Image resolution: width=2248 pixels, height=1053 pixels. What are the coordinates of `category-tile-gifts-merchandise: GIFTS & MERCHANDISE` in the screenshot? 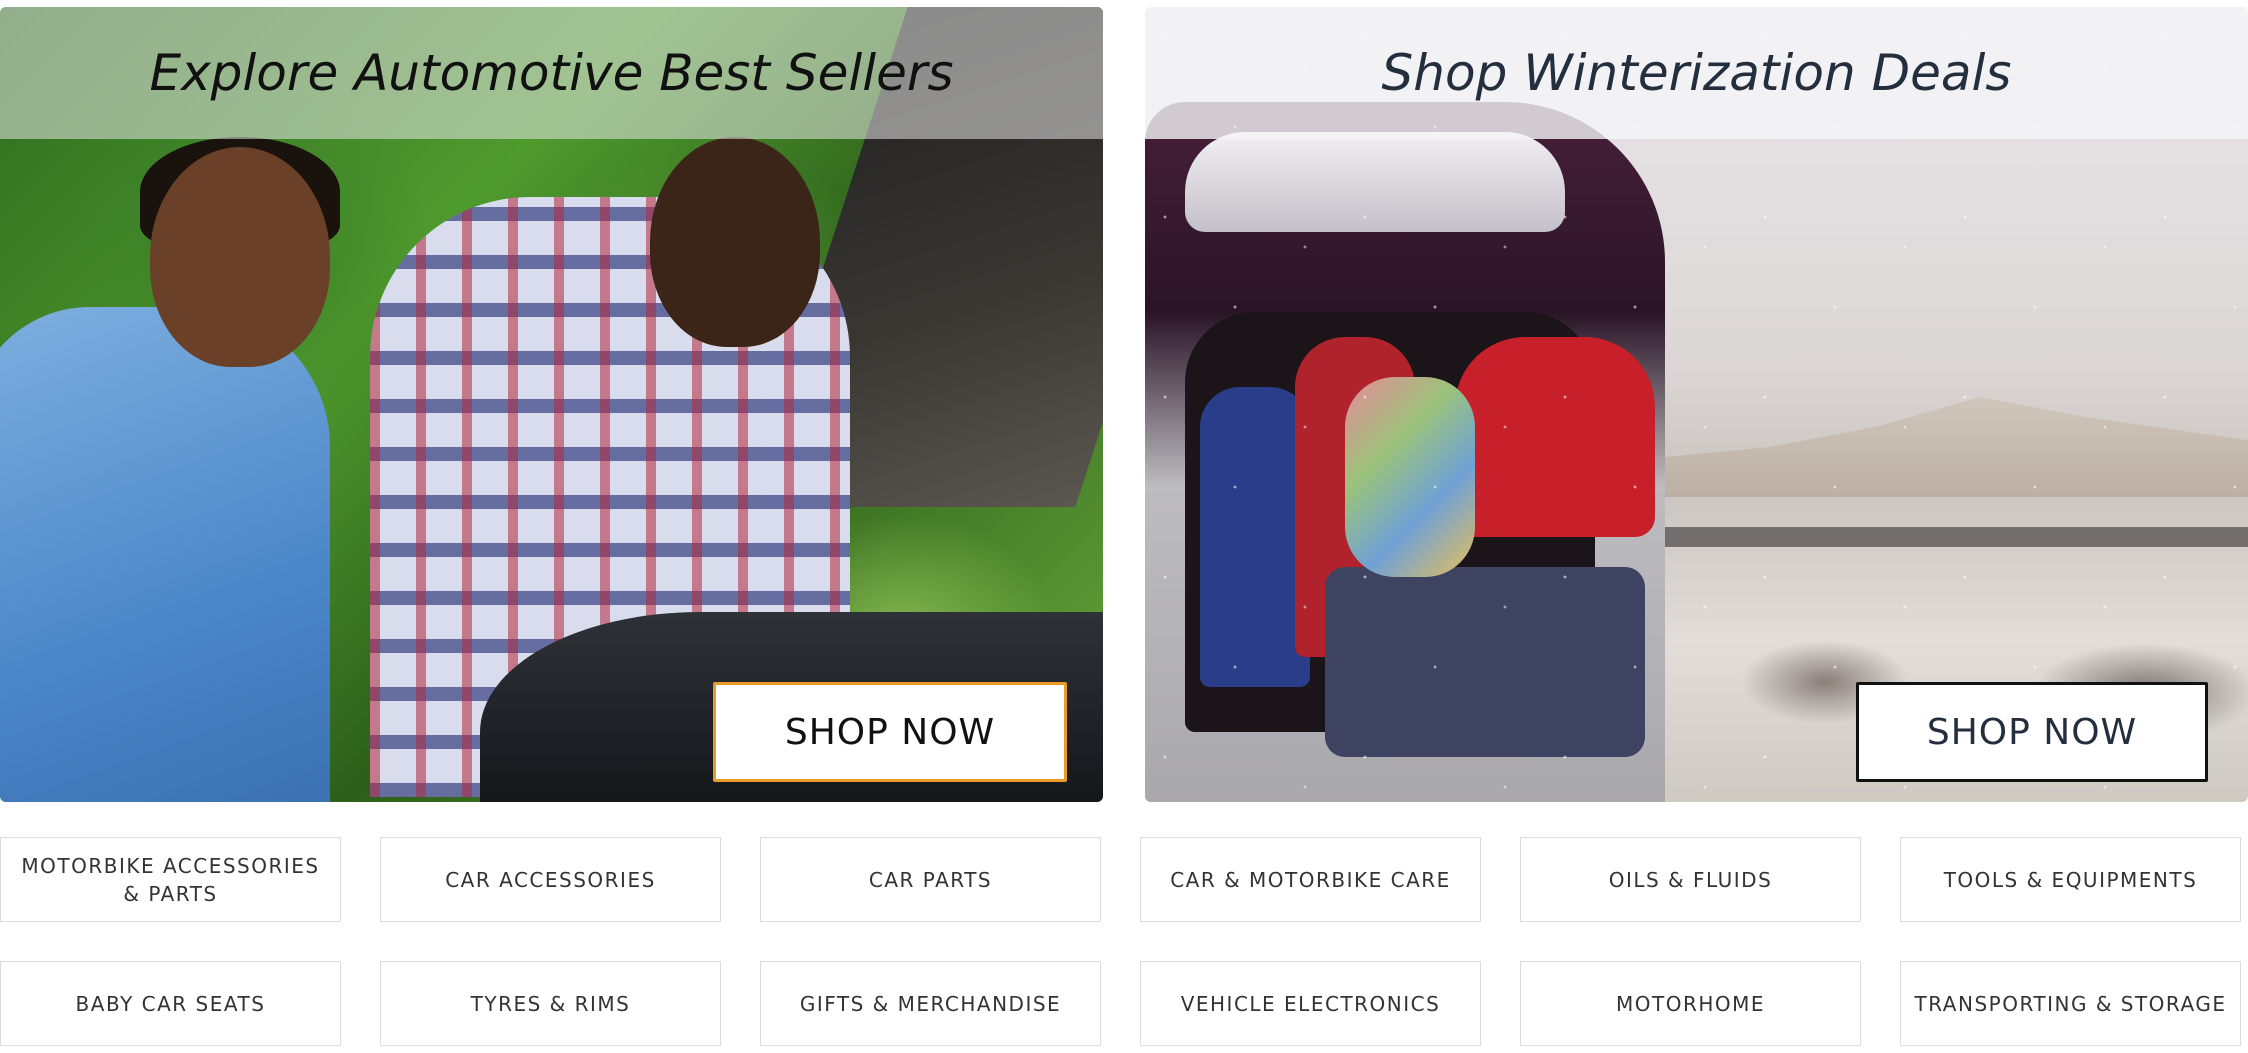 It's located at (930, 1003).